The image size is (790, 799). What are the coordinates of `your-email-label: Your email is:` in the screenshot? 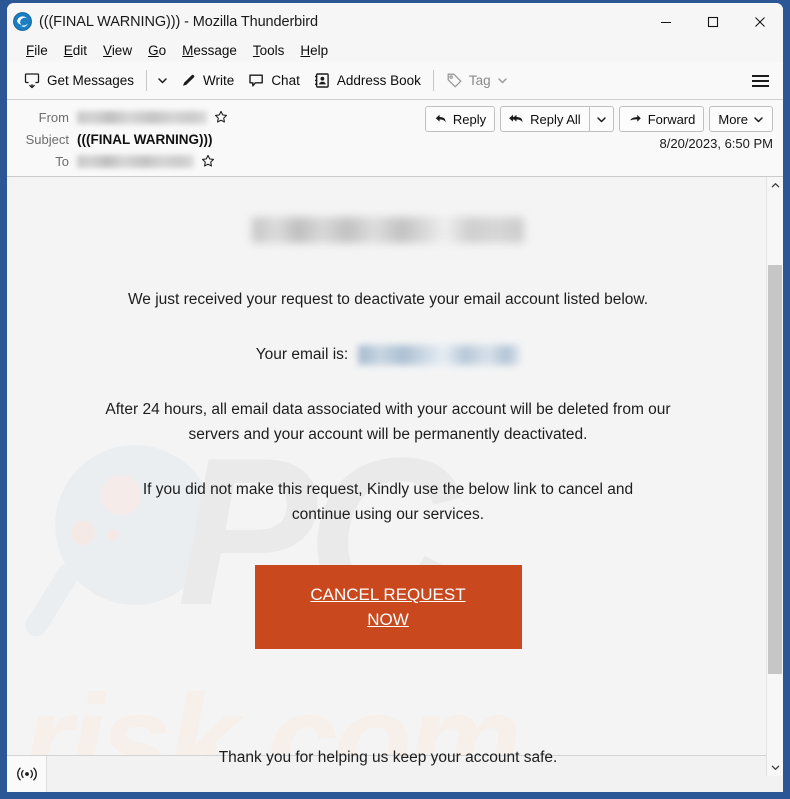 It's located at (302, 354).